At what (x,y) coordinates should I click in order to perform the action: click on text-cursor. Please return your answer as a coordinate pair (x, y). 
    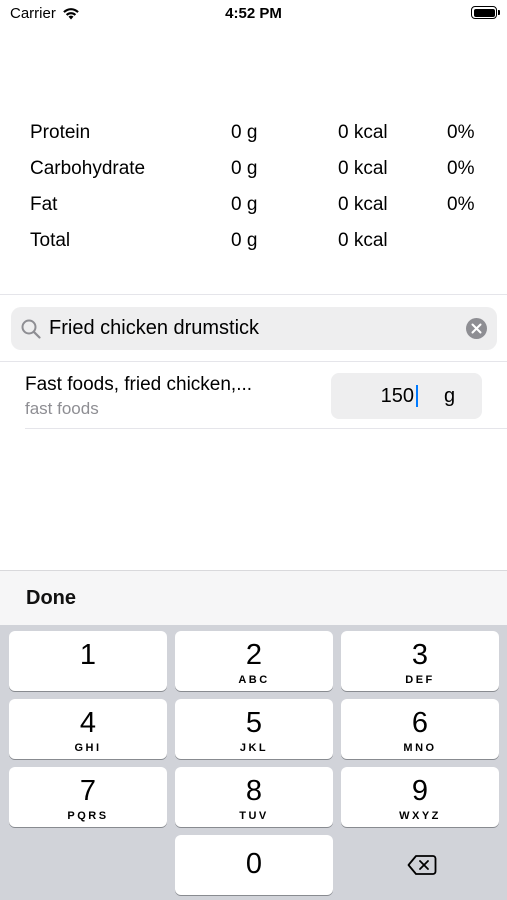
    Looking at the image, I should click on (417, 396).